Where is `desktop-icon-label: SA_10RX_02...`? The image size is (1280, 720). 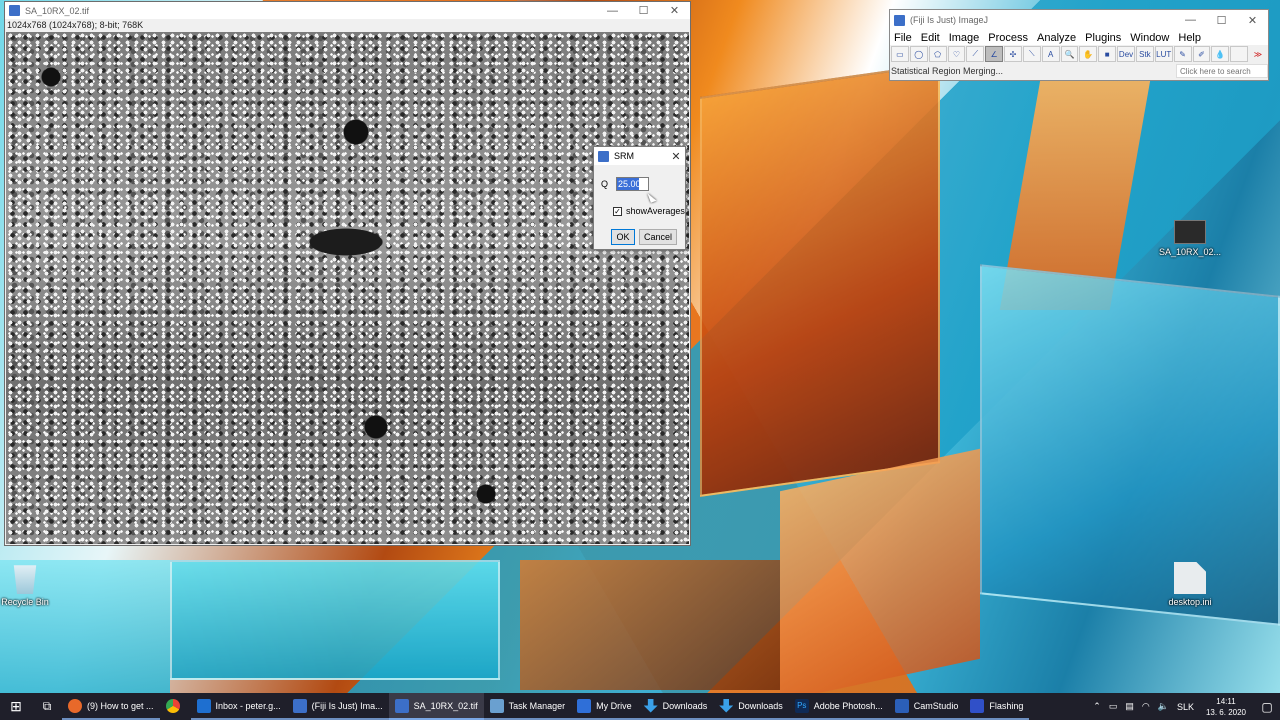
desktop-icon-label: SA_10RX_02... is located at coordinates (1190, 252).